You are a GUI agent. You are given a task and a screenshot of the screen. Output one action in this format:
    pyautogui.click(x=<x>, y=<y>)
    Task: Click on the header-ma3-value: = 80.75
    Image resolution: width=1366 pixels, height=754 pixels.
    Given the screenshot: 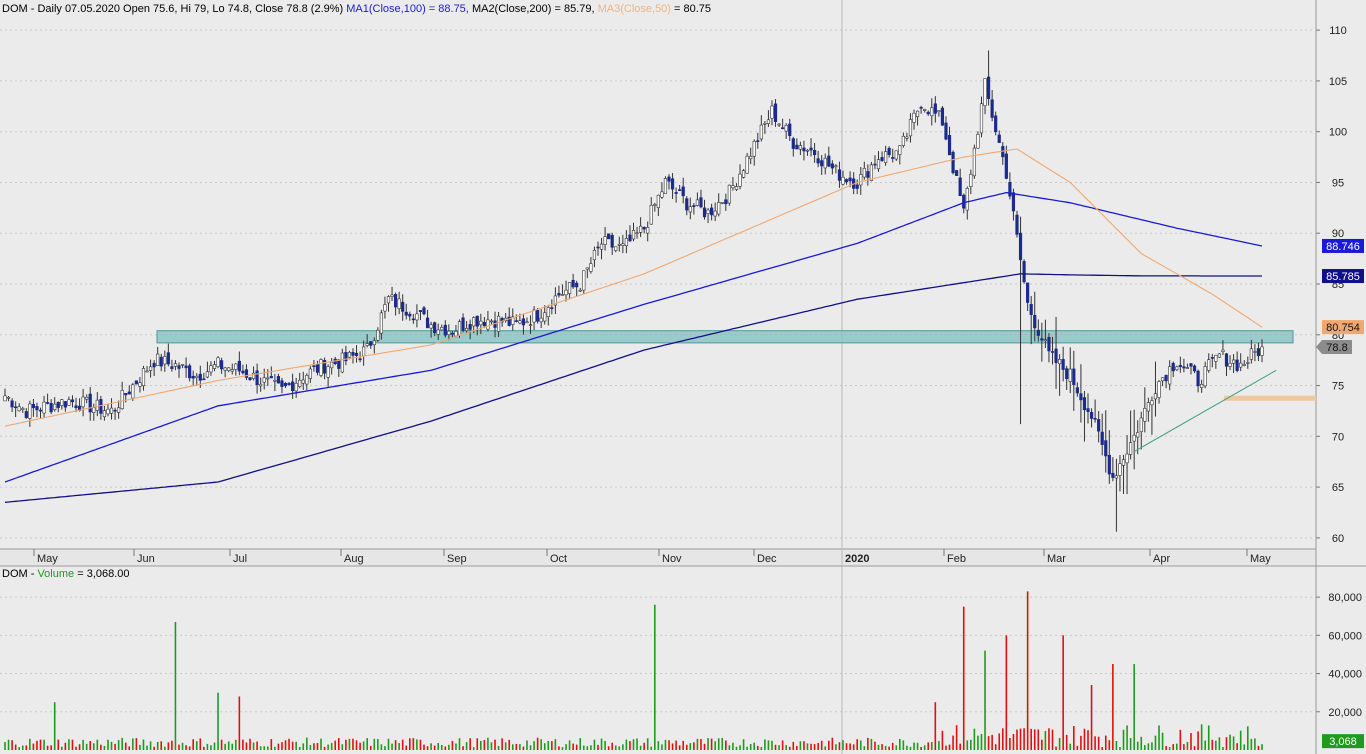 What is the action you would take?
    pyautogui.click(x=693, y=9)
    